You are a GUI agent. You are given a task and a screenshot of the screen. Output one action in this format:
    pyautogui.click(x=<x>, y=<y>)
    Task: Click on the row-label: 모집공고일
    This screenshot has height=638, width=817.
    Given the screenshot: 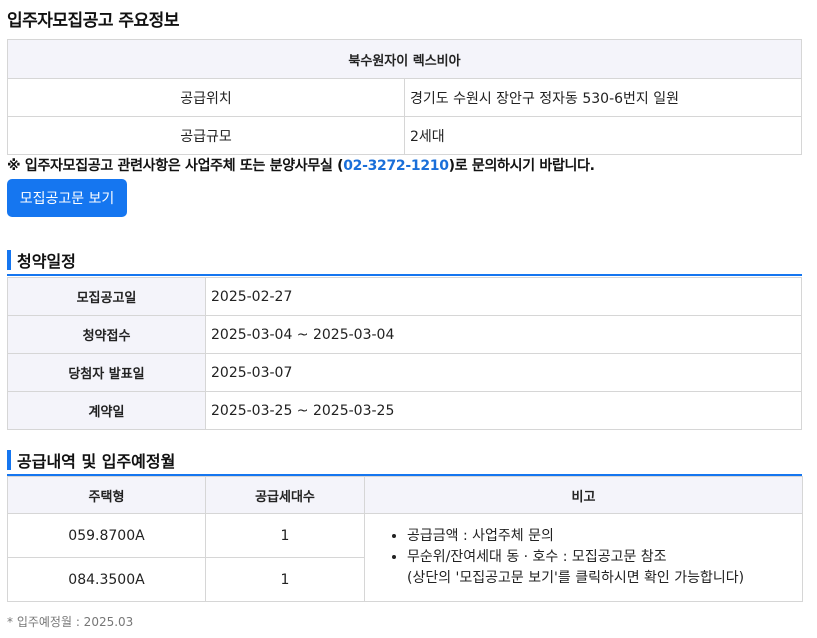 What is the action you would take?
    pyautogui.click(x=106, y=296)
    